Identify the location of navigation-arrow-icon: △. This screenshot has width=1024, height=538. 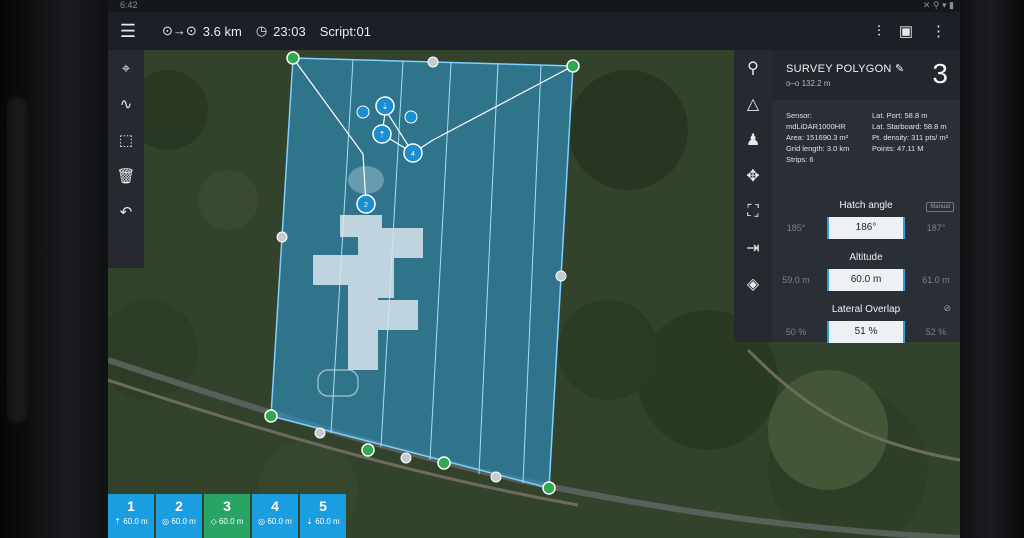
(753, 104).